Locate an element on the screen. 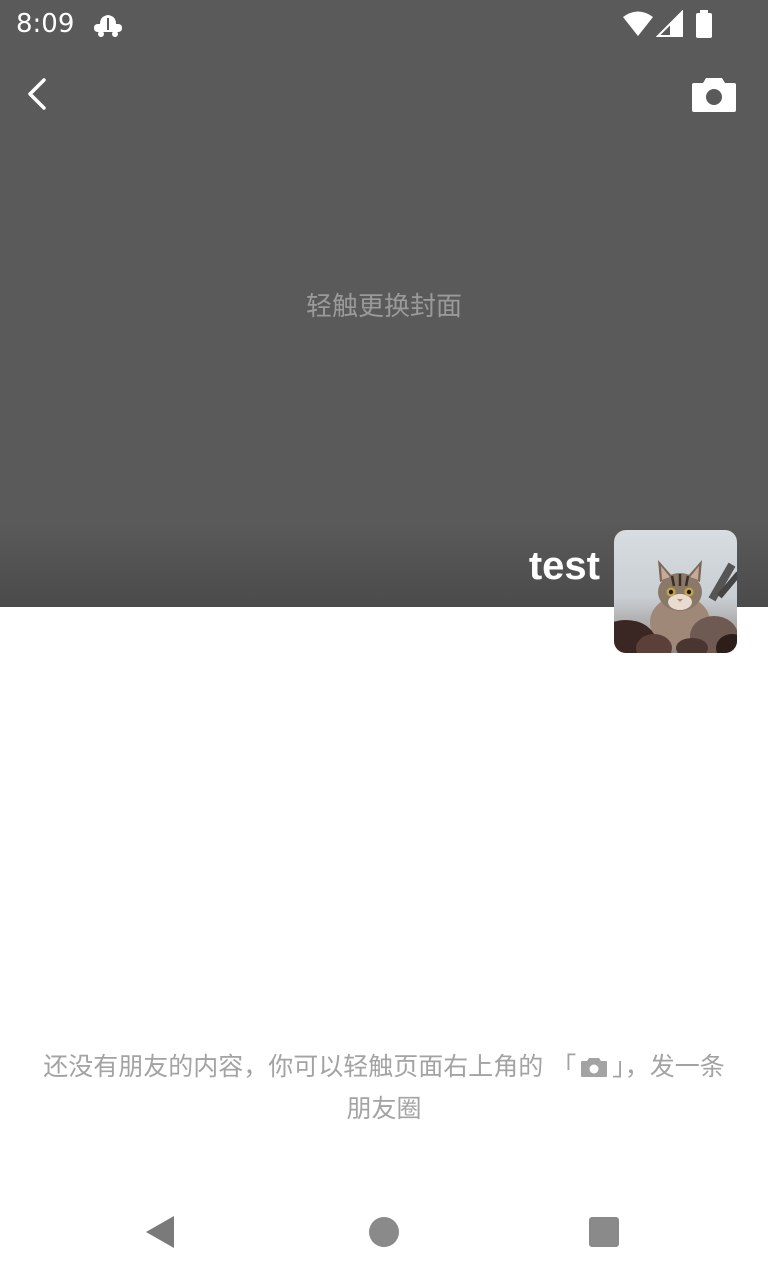 This screenshot has height=1280, width=768. change-cover-hint: 轻触更换封面 is located at coordinates (384, 307).